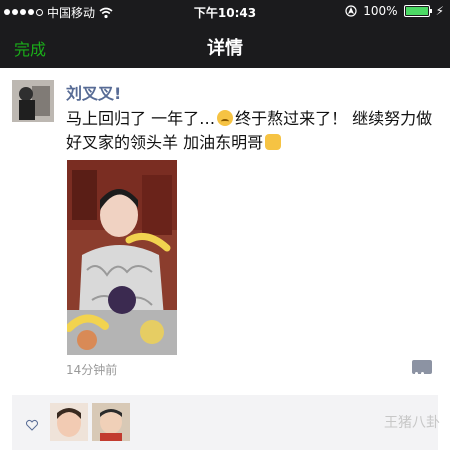 This screenshot has width=450, height=450. What do you see at coordinates (417, 11) in the screenshot?
I see `battery-icon` at bounding box center [417, 11].